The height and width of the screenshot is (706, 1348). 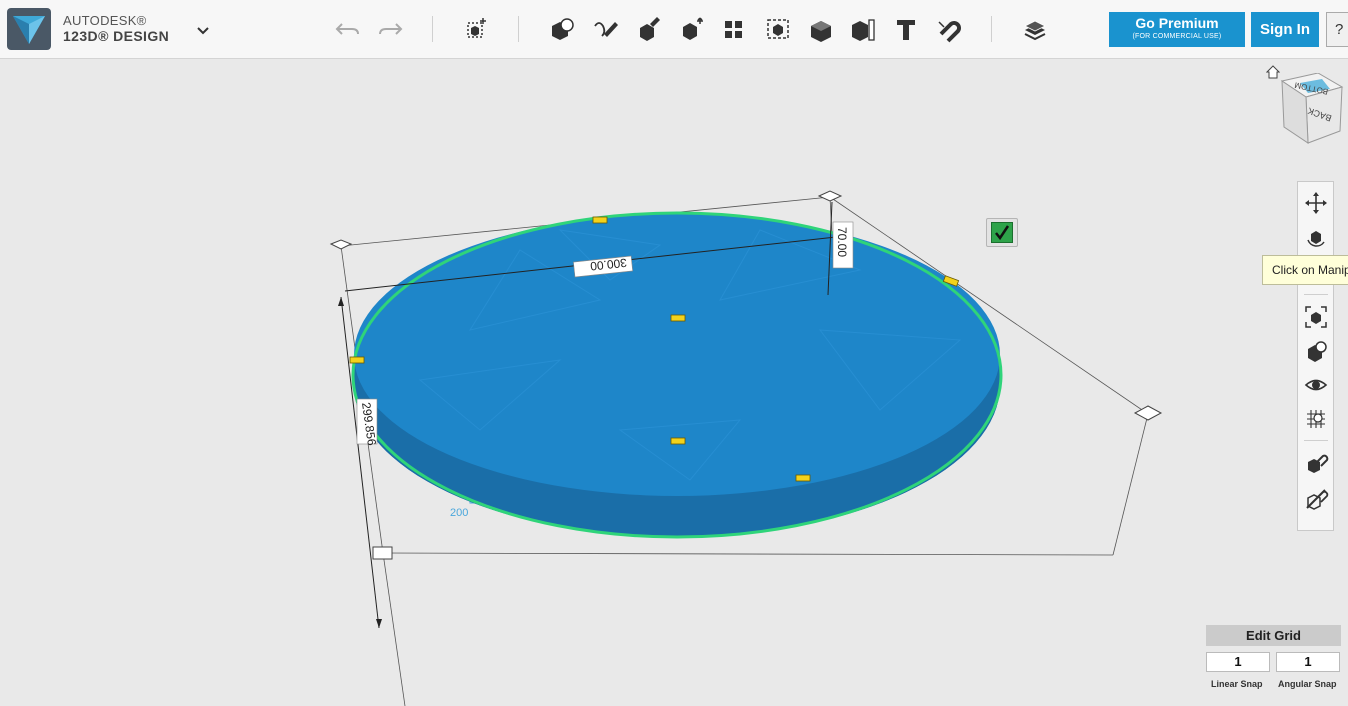 What do you see at coordinates (1307, 684) in the screenshot?
I see `angular-snap-label: Angular Snap` at bounding box center [1307, 684].